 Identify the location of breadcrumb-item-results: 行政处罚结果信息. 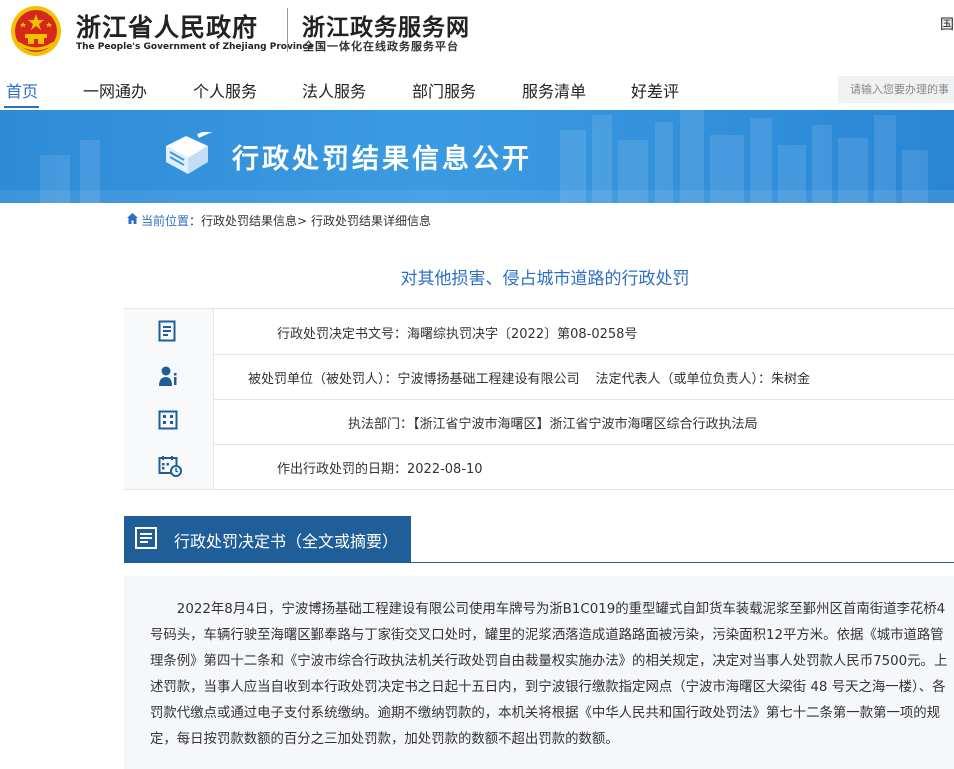
(249, 221).